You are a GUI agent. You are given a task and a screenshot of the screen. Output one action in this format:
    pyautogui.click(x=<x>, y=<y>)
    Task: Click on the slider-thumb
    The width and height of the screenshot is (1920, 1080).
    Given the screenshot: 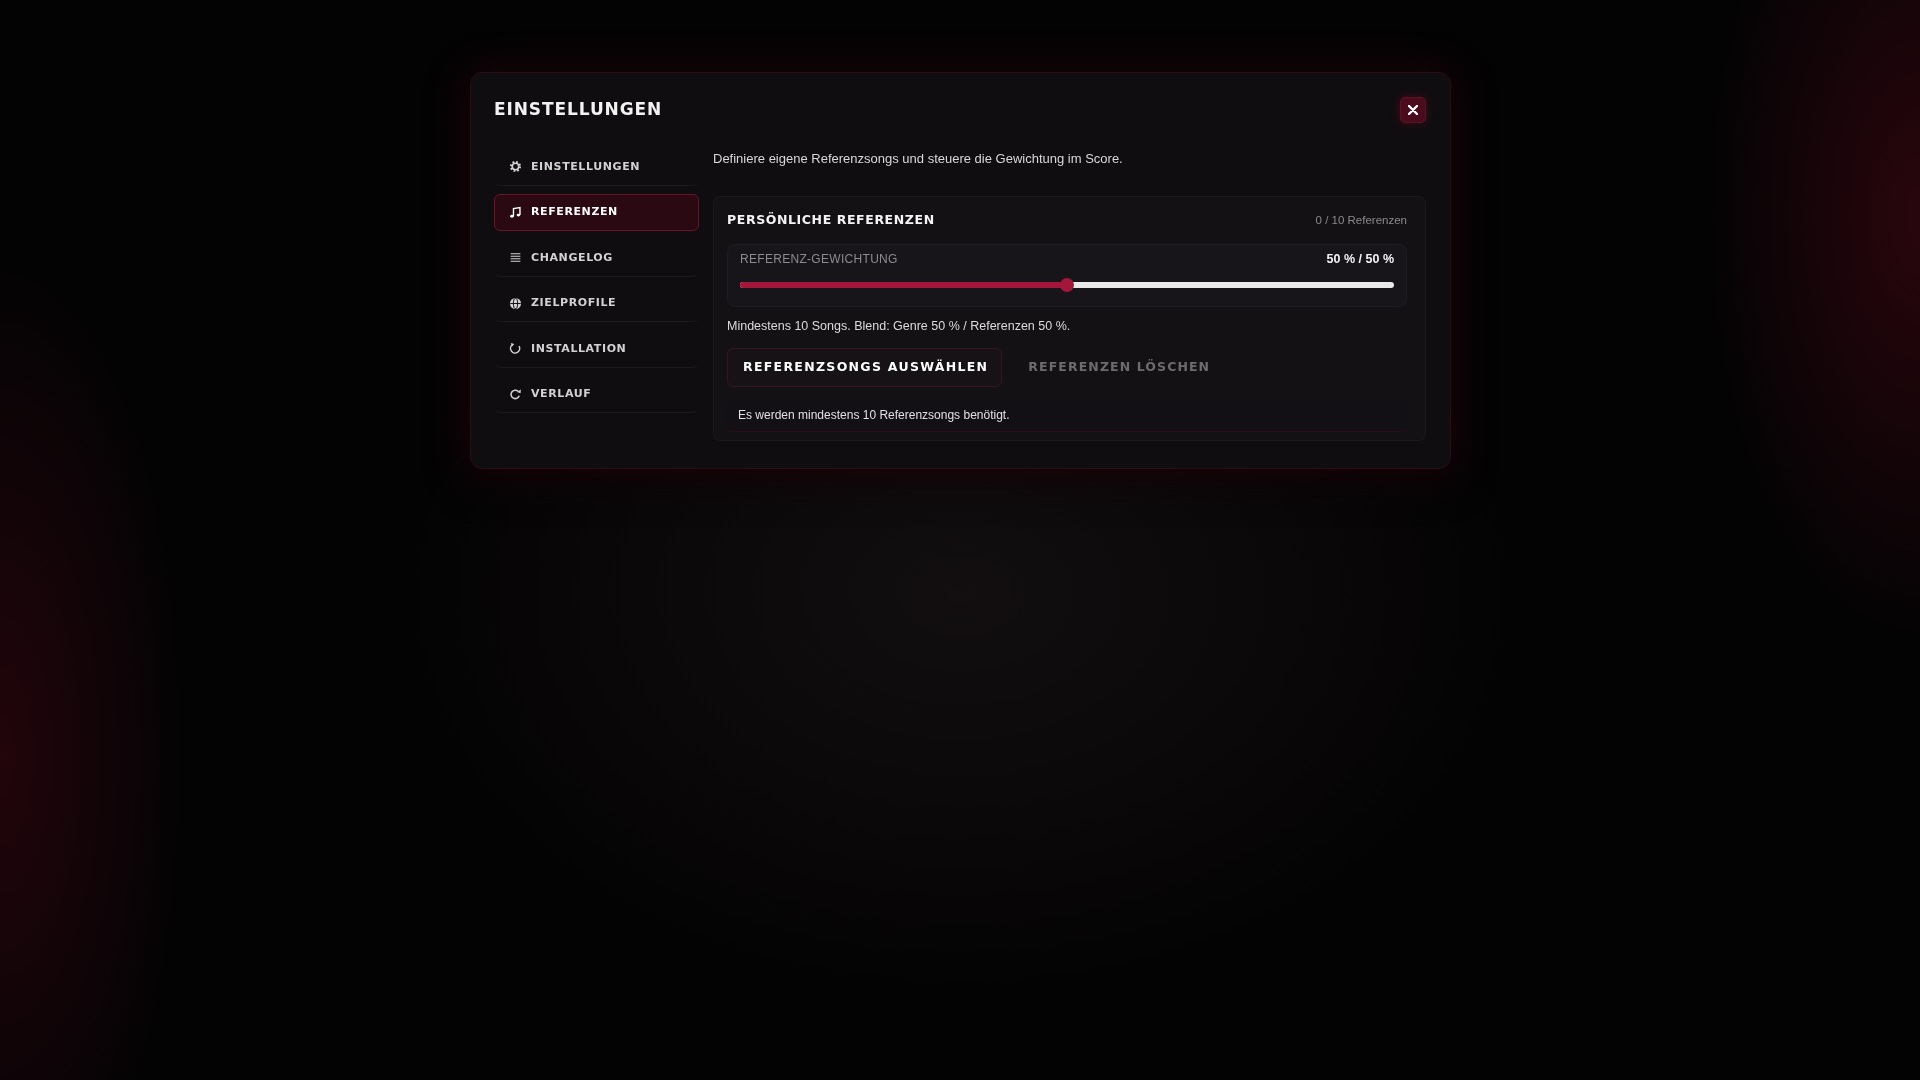 What is the action you would take?
    pyautogui.click(x=1067, y=285)
    